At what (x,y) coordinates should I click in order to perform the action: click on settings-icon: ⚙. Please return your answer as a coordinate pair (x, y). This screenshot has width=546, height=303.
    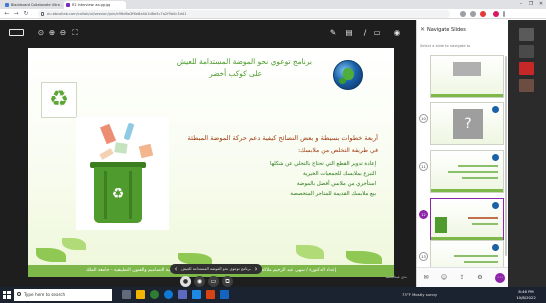
    Looking at the image, I should click on (480, 278).